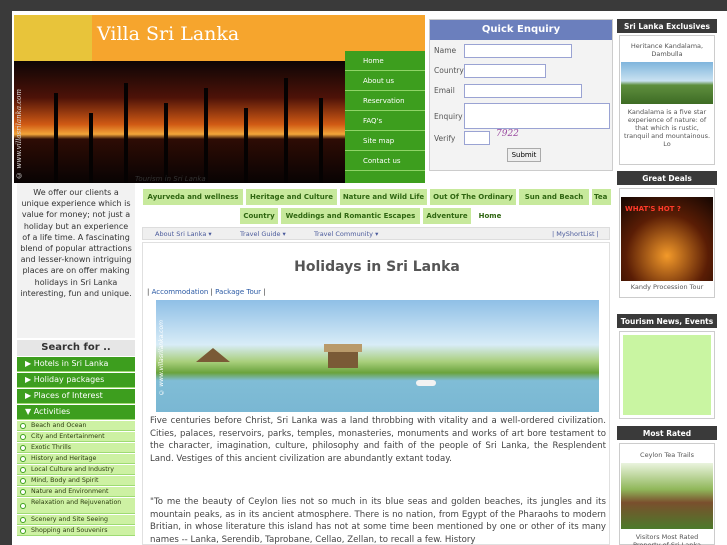 The image size is (727, 545). What do you see at coordinates (385, 81) in the screenshot?
I see `nav-about: About us` at bounding box center [385, 81].